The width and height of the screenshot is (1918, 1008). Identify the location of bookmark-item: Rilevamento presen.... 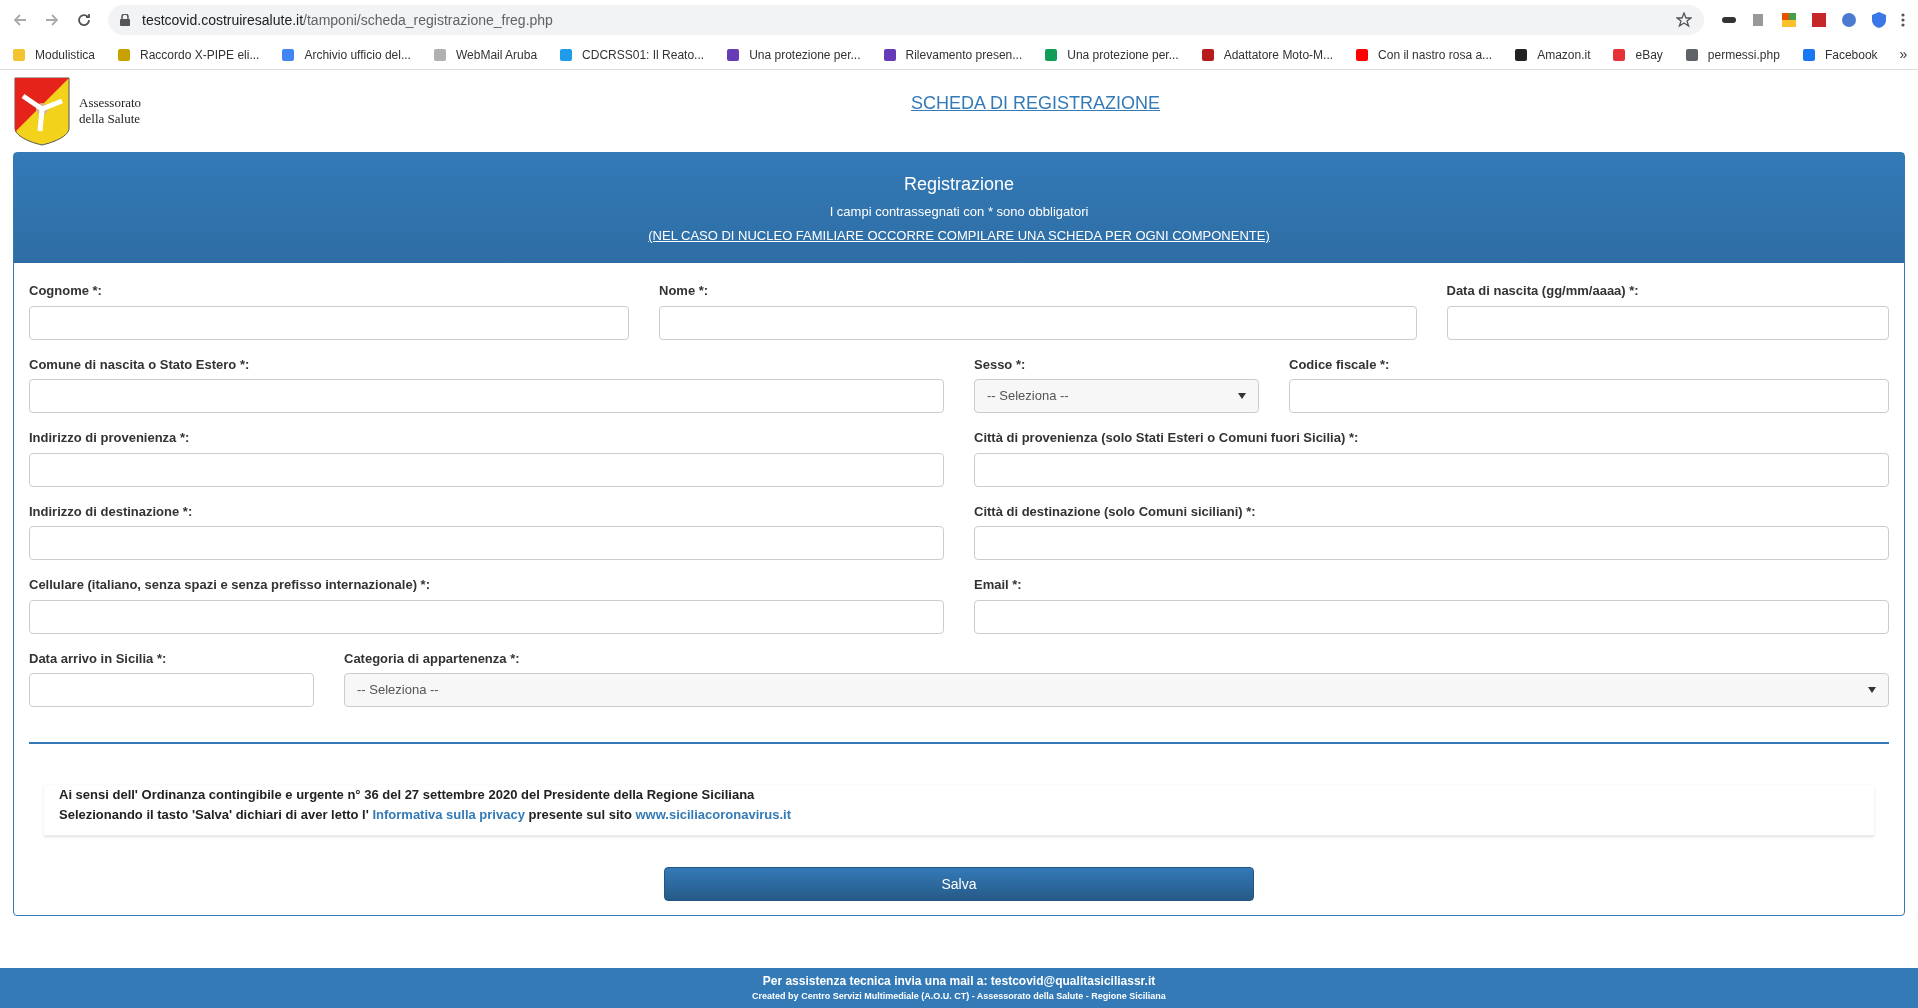
(952, 54).